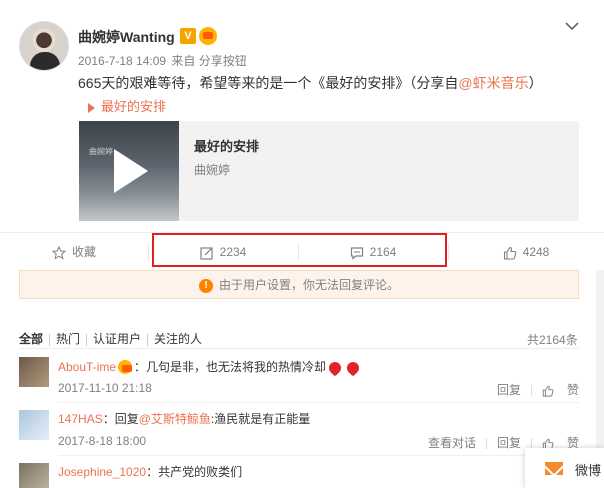 The image size is (604, 488). Describe the element at coordinates (194, 472) in the screenshot. I see `comment-body: ：共产党的败类们` at that location.